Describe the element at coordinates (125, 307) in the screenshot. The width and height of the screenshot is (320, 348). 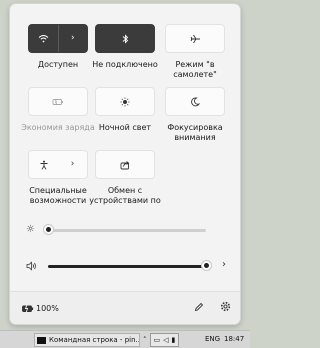
I see `quick-settings-footer: 100%` at that location.